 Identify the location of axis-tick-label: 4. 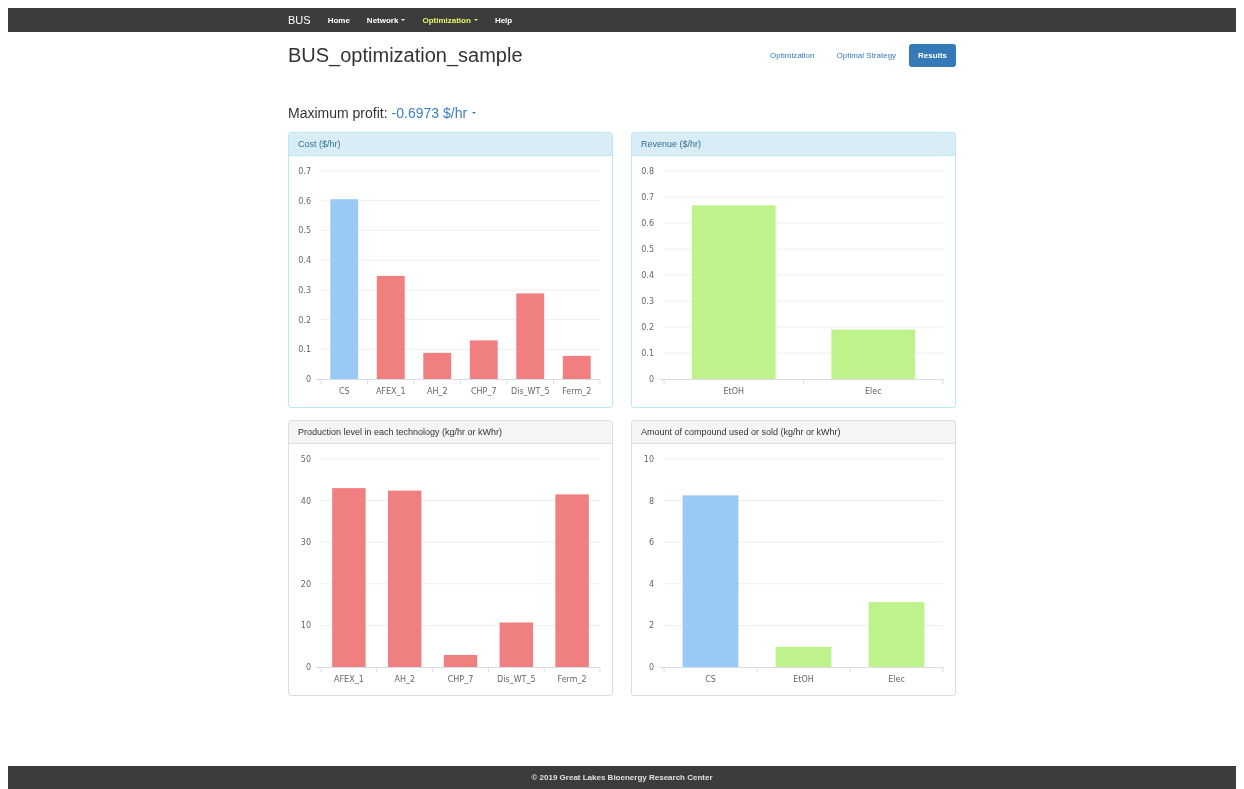
(651, 584).